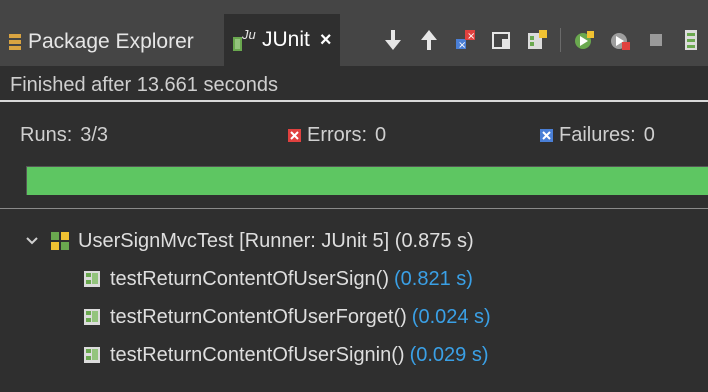 This screenshot has height=392, width=708. I want to click on test-run-history-icon, so click(692, 40).